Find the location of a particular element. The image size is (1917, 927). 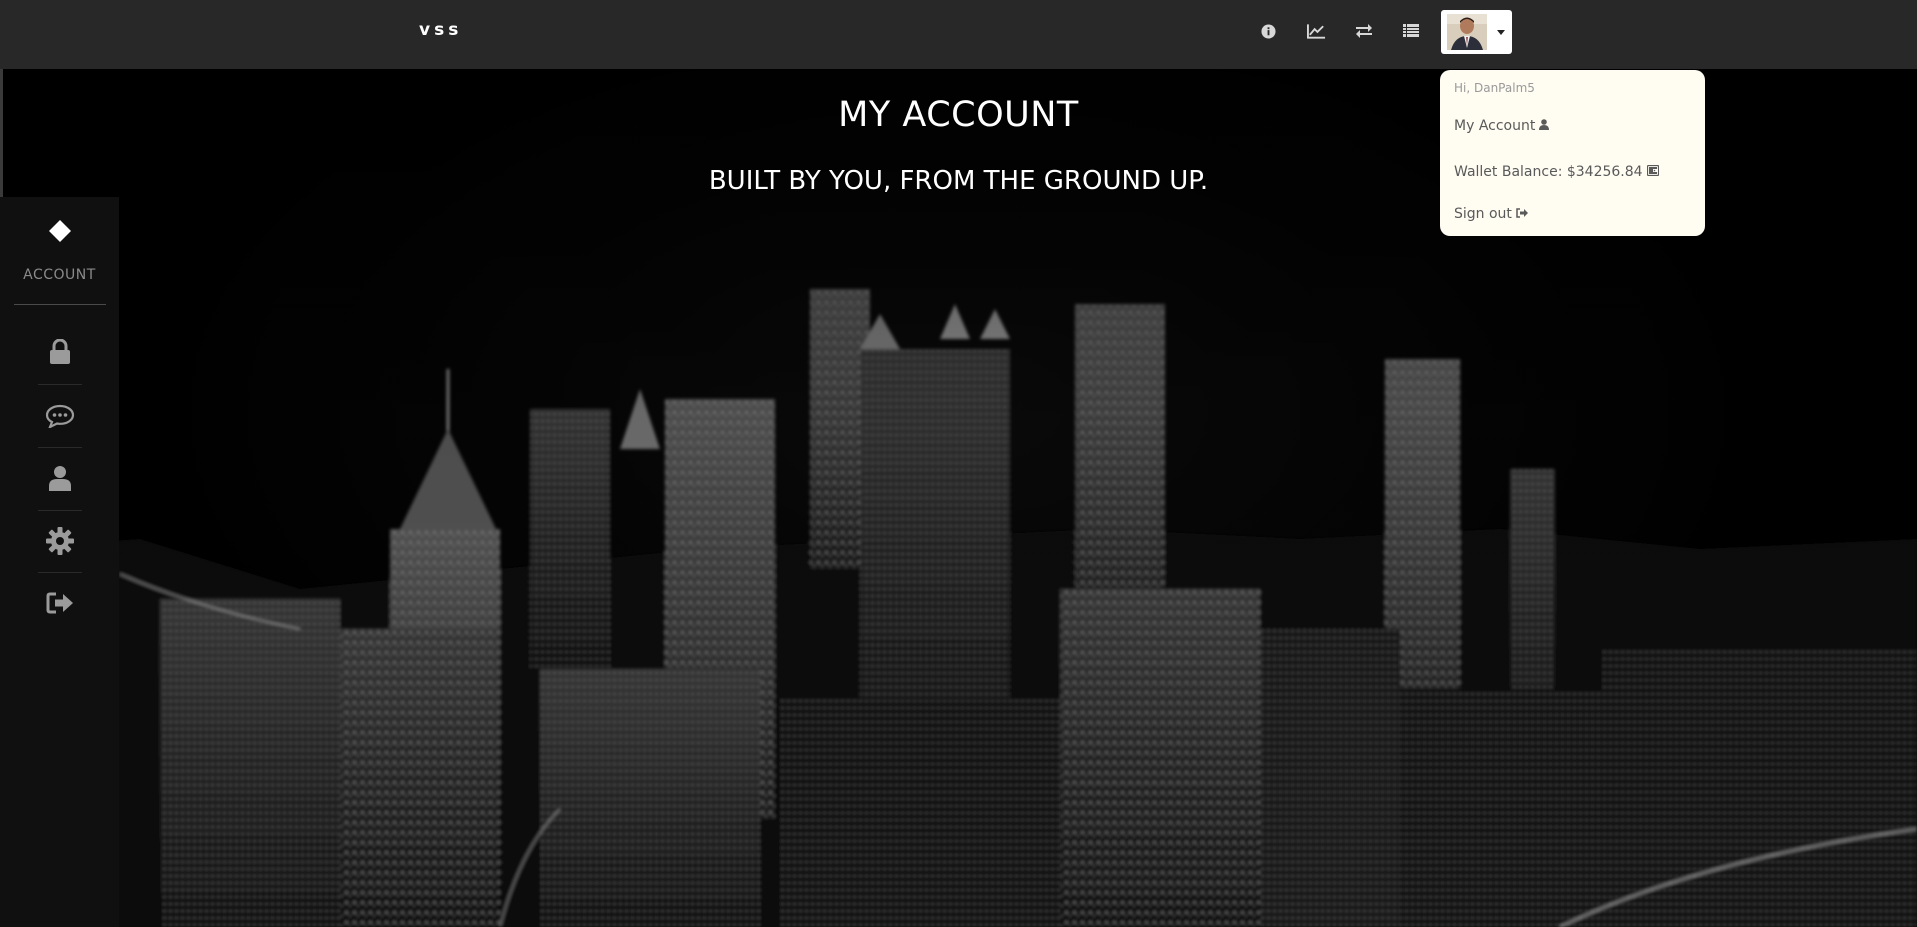

wallet-balance-label: Wallet Balance: $34256.84 is located at coordinates (1548, 172).